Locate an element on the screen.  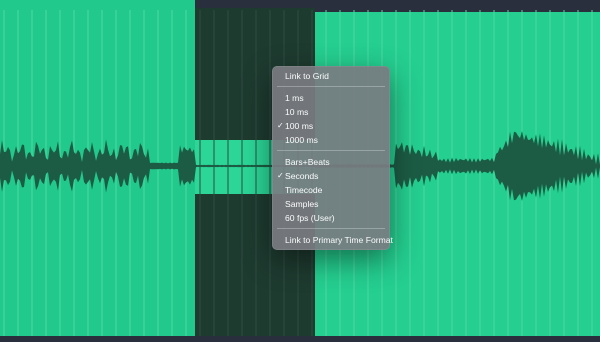
menu-item-label: Link to Primary Time Format is located at coordinates (339, 240).